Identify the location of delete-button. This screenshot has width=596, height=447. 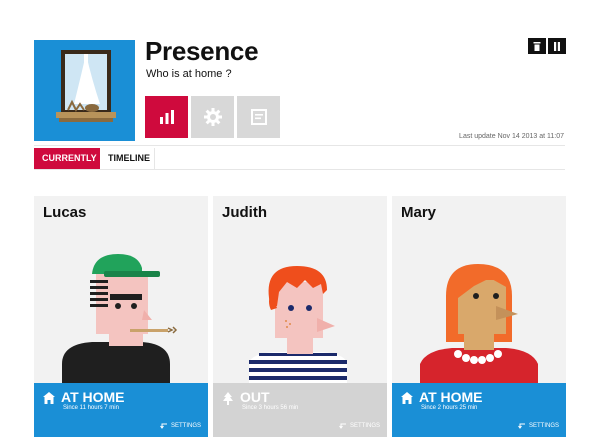
(537, 46).